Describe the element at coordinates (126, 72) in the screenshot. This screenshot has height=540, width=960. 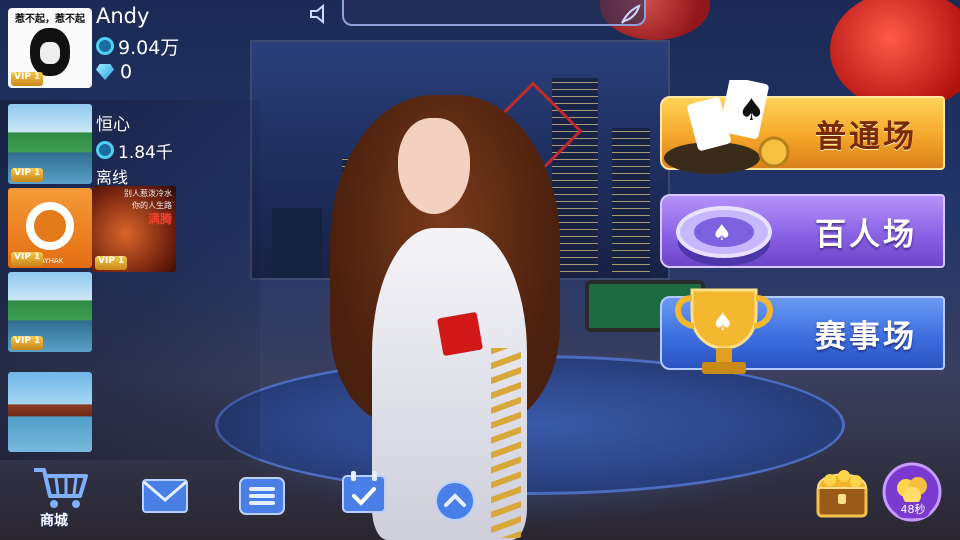
I see `diamond-amount: 0` at that location.